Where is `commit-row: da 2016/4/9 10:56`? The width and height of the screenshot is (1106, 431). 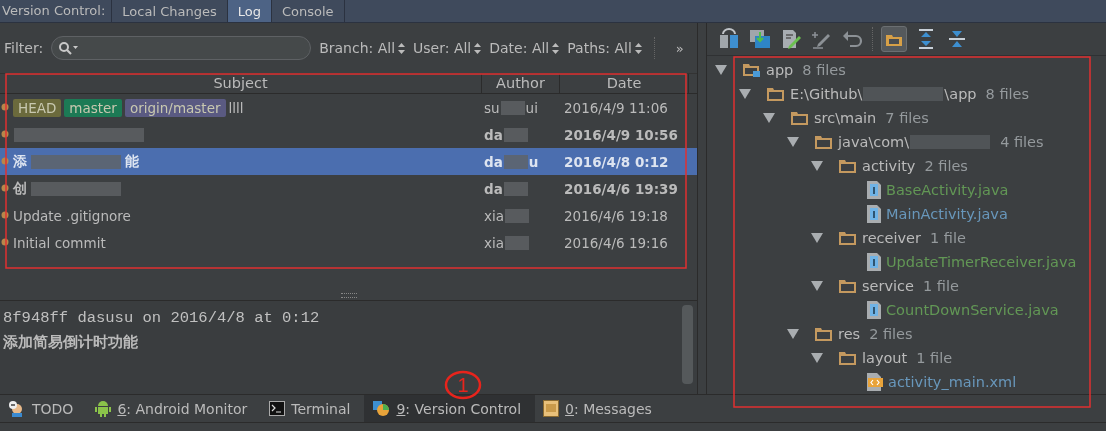
commit-row: da 2016/4/9 10:56 is located at coordinates (348, 134).